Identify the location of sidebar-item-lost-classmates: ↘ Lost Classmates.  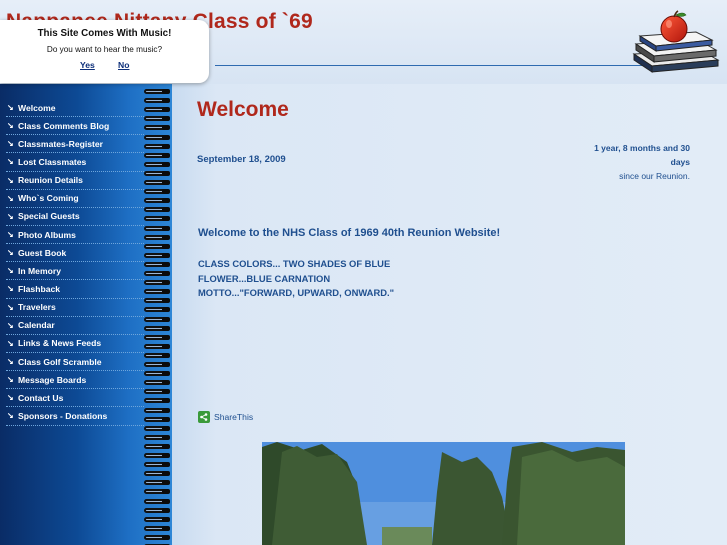
(75, 162).